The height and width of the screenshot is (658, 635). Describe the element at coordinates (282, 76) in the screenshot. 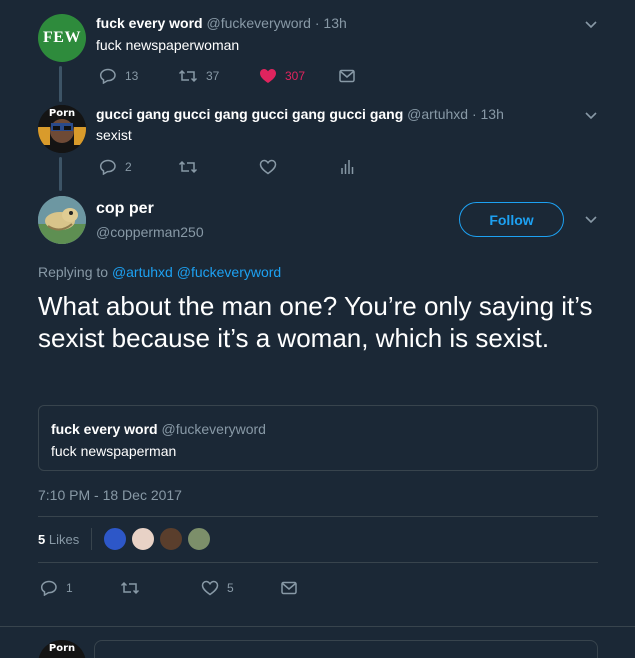

I see `like-button: 307` at that location.